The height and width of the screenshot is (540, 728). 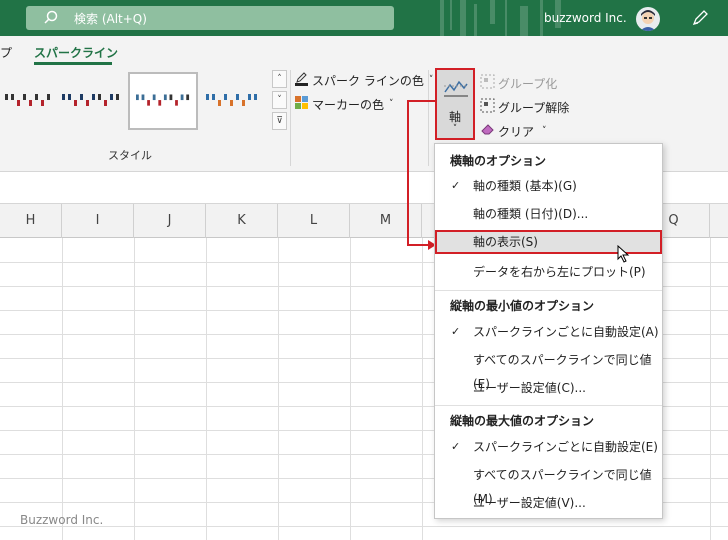 I want to click on tab-previous: プ, so click(x=6, y=52).